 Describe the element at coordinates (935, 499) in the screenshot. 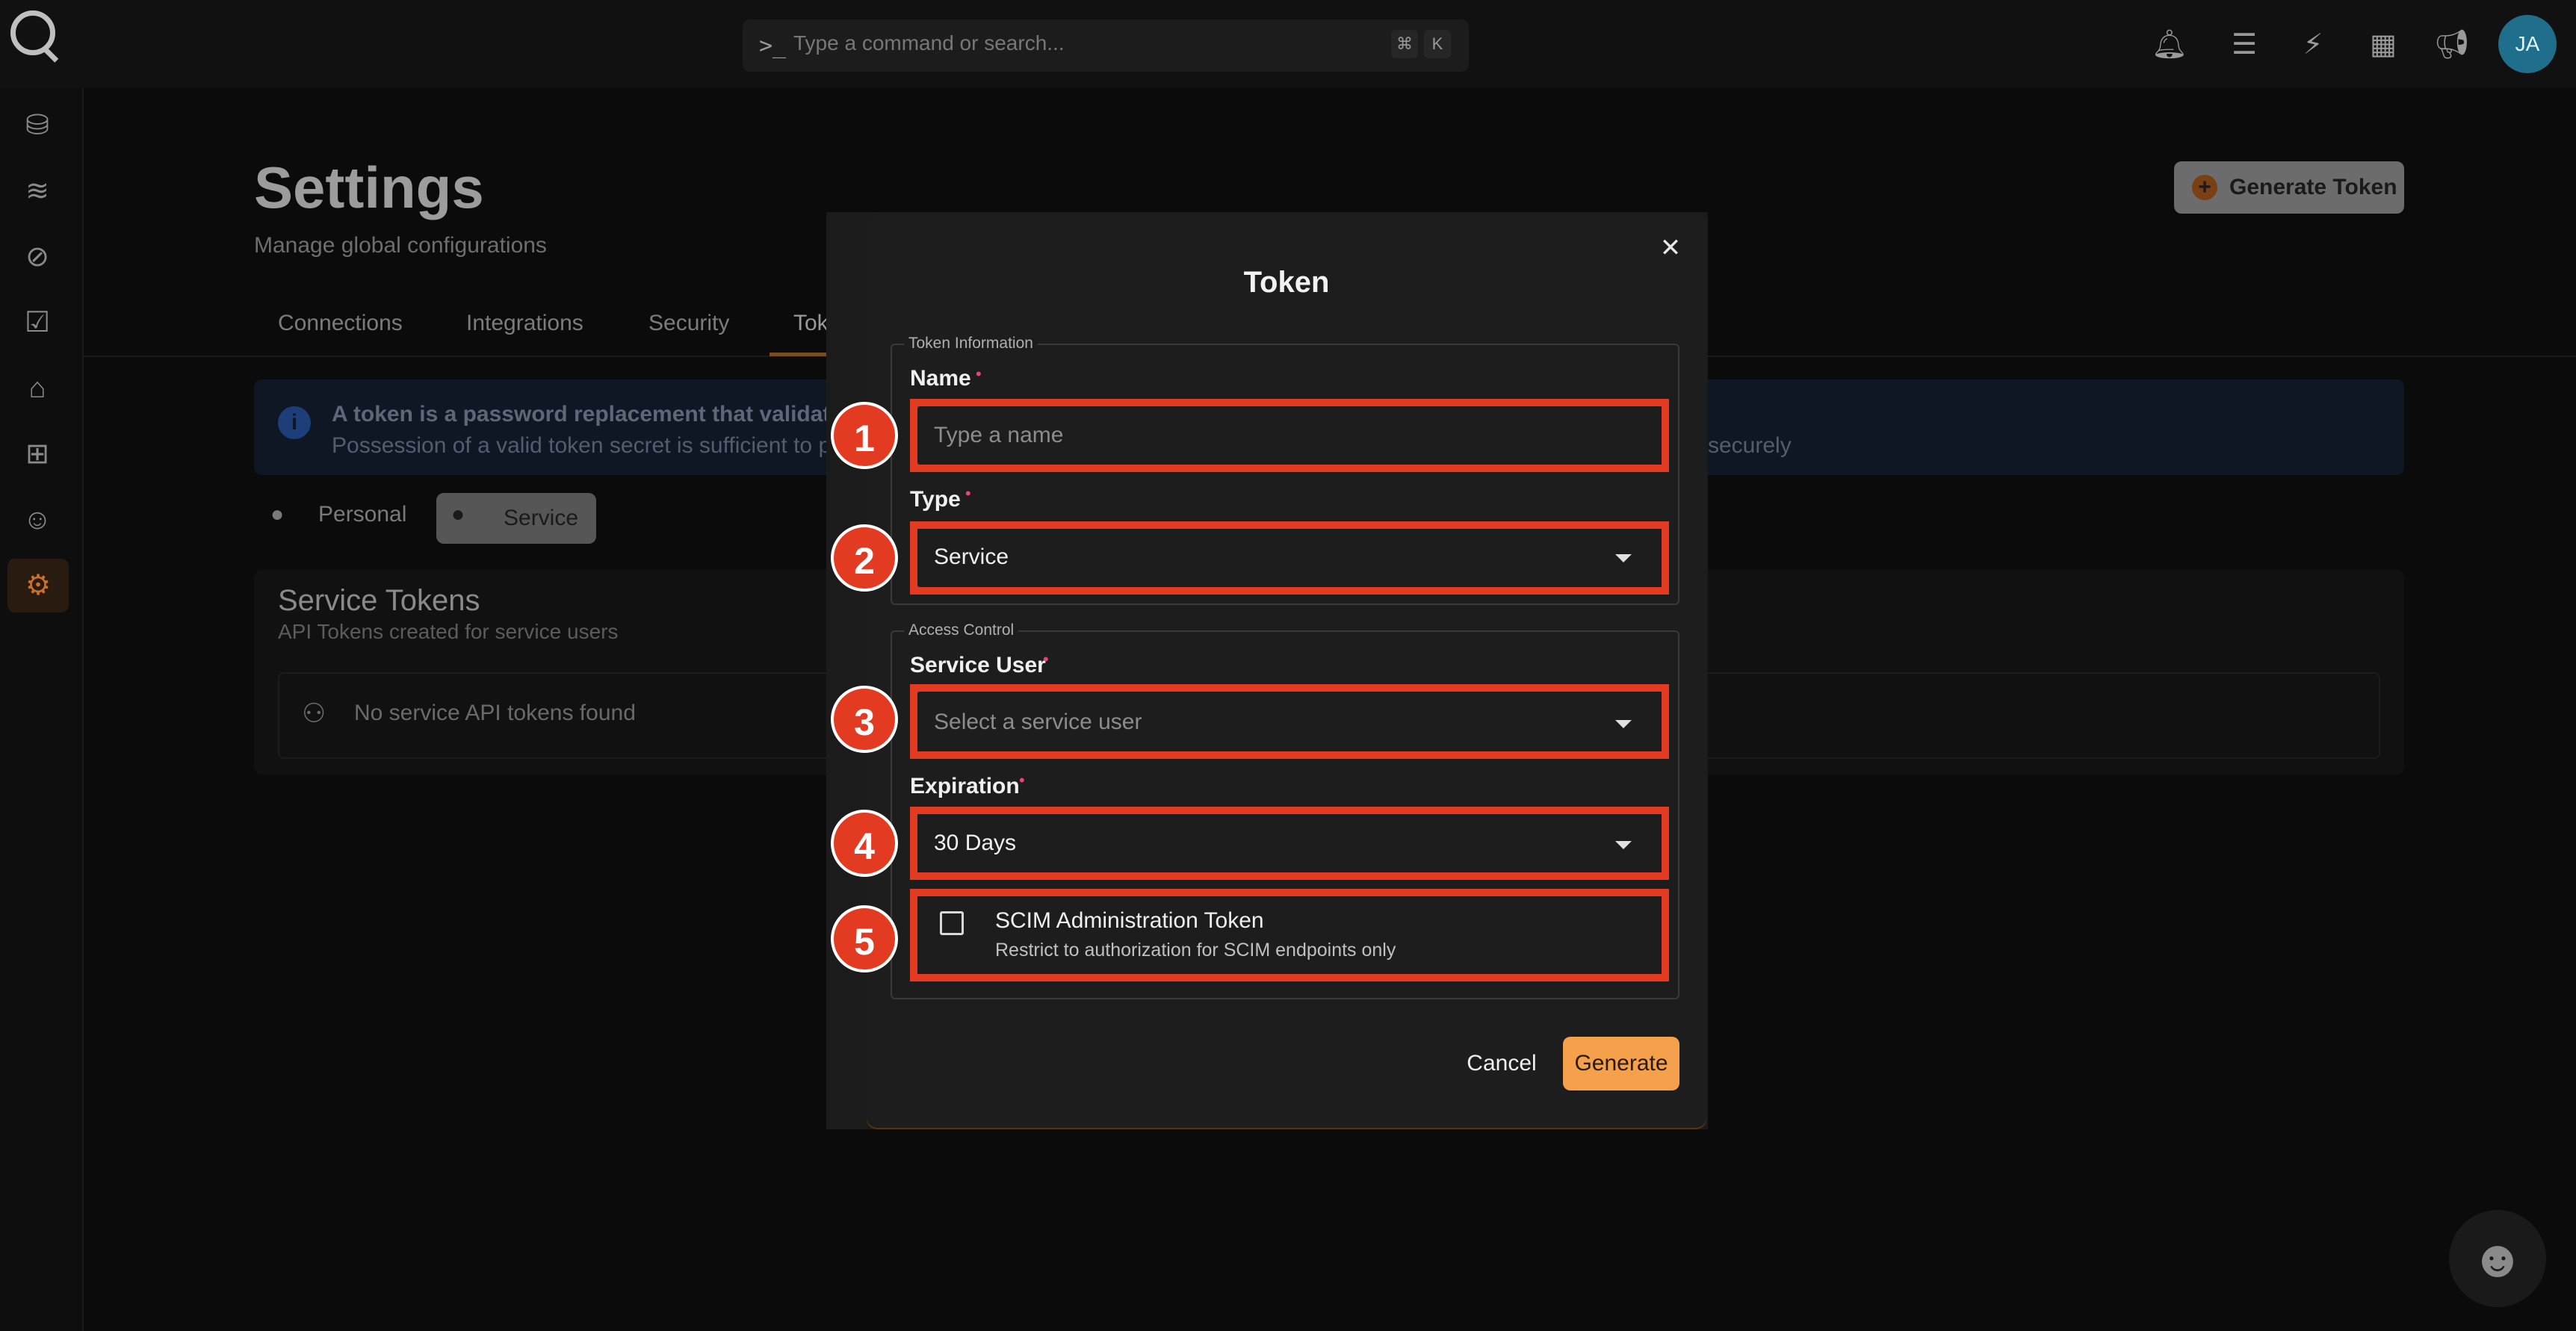

I see `type-label: Type` at that location.